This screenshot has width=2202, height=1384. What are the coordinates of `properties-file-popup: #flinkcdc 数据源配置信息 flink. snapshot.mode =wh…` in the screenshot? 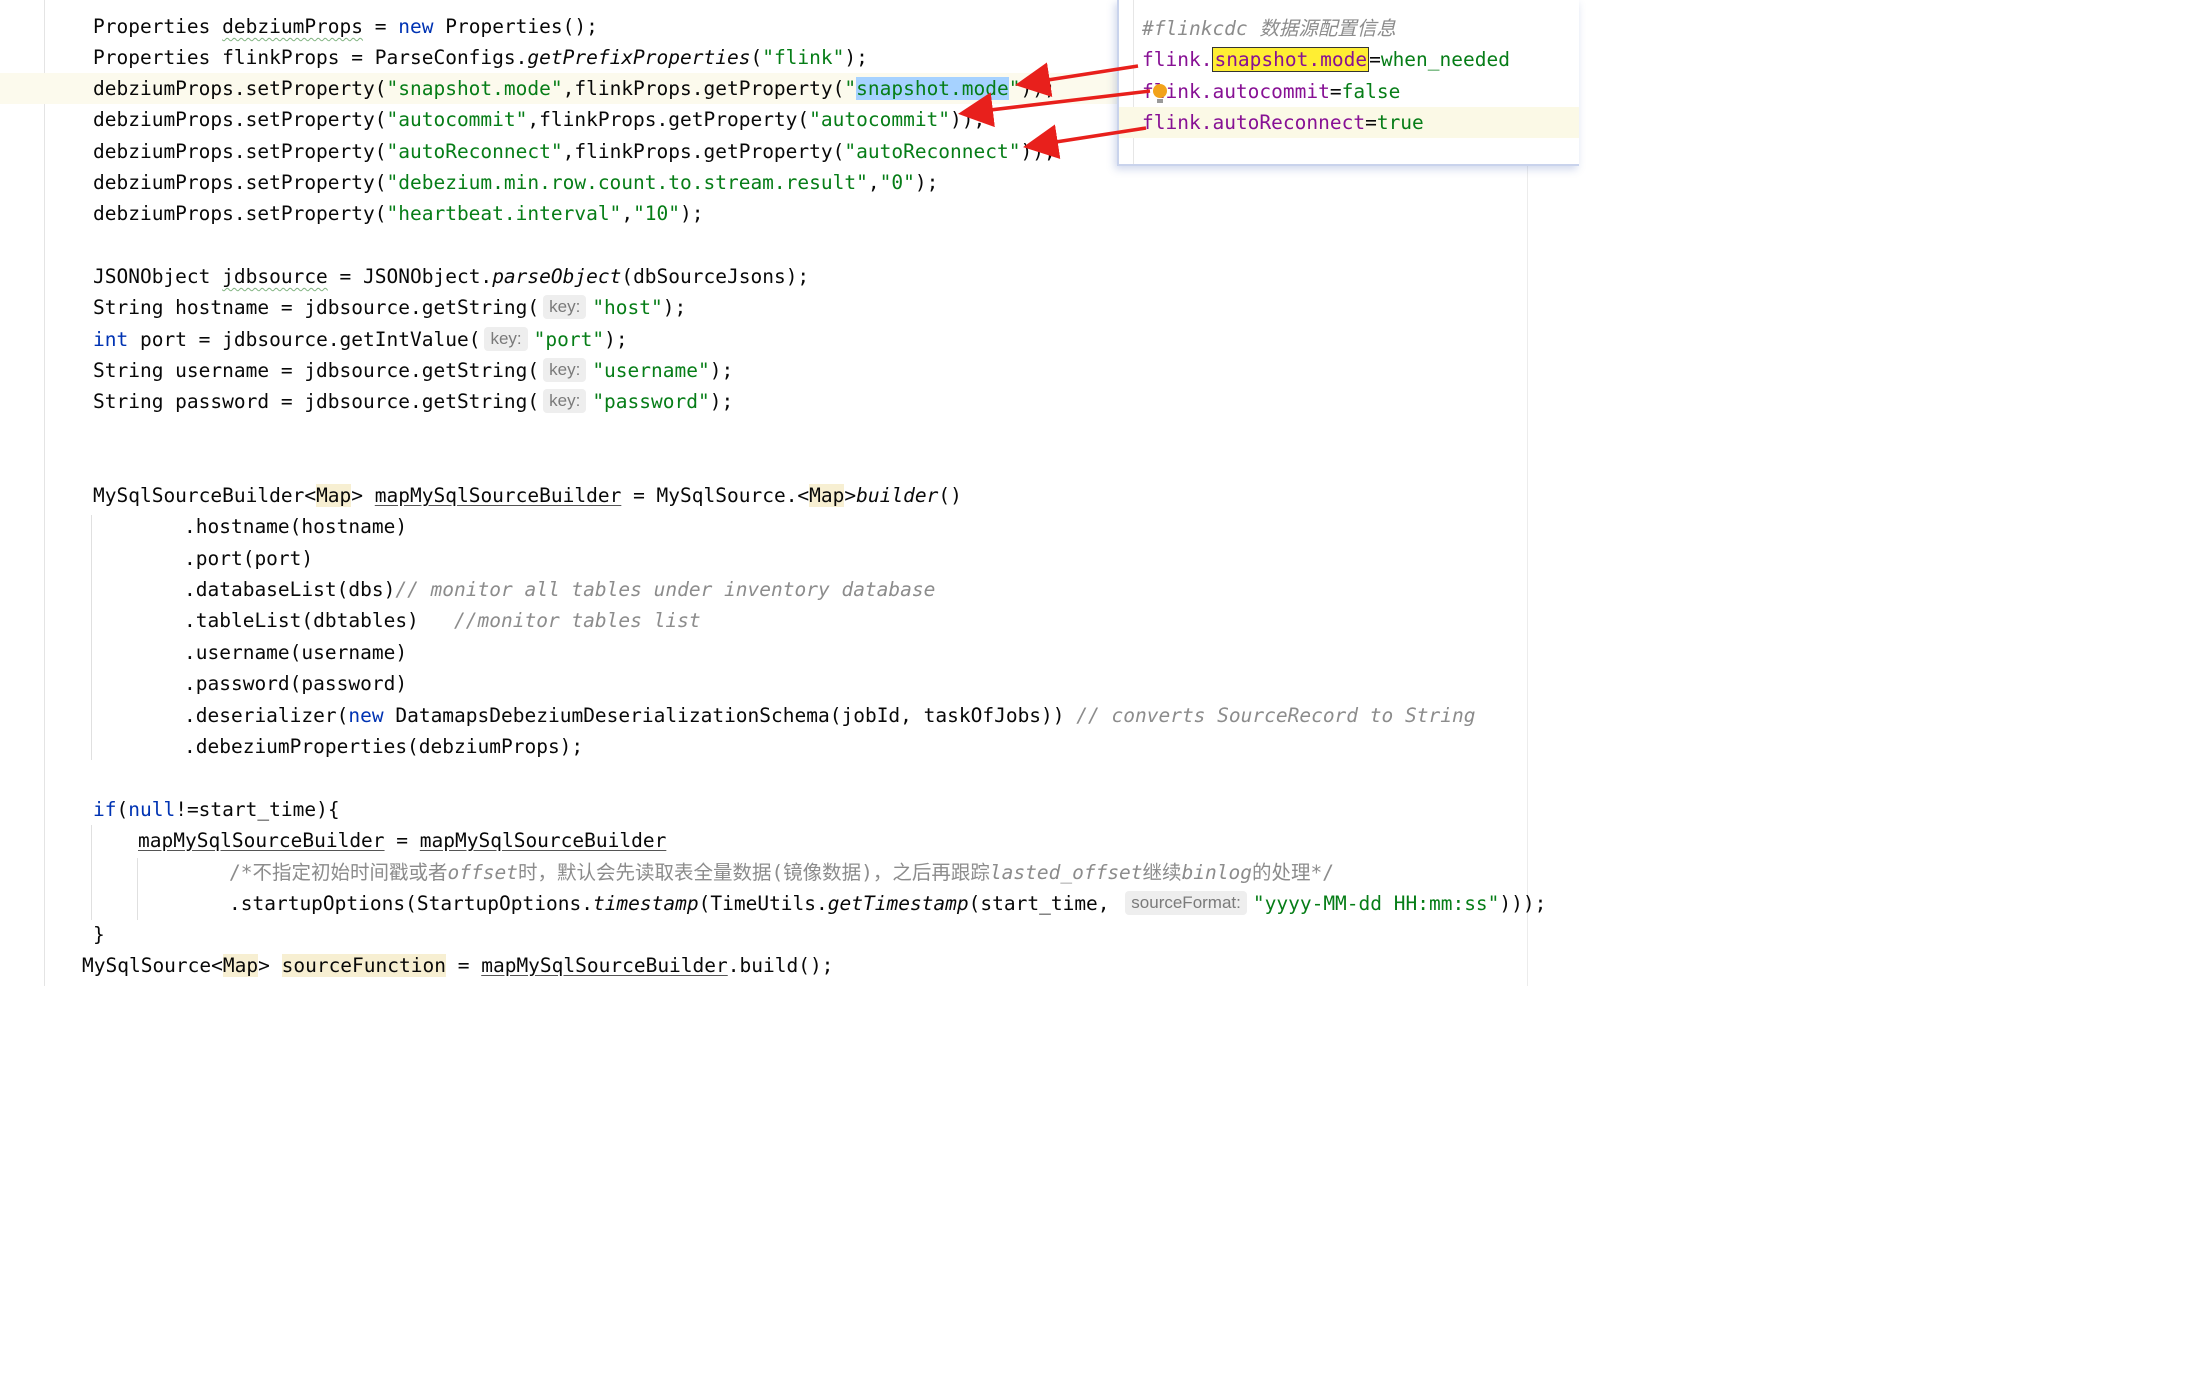 It's located at (1348, 83).